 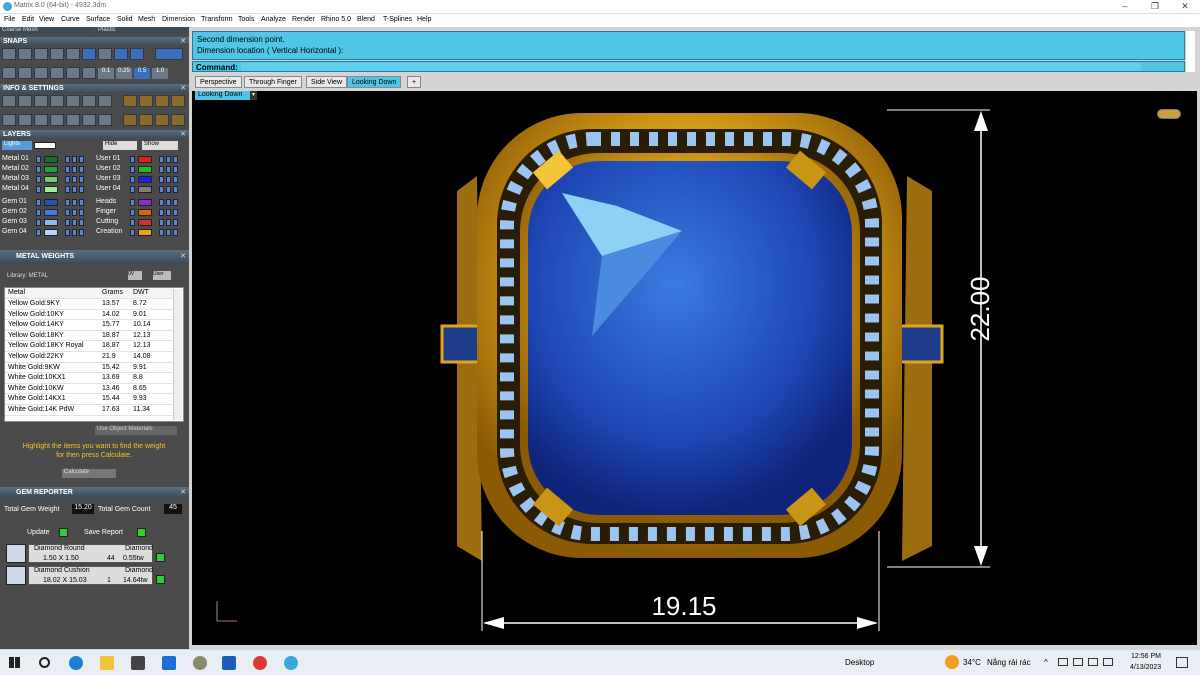 I want to click on menu-solid: Solid, so click(x=125, y=19).